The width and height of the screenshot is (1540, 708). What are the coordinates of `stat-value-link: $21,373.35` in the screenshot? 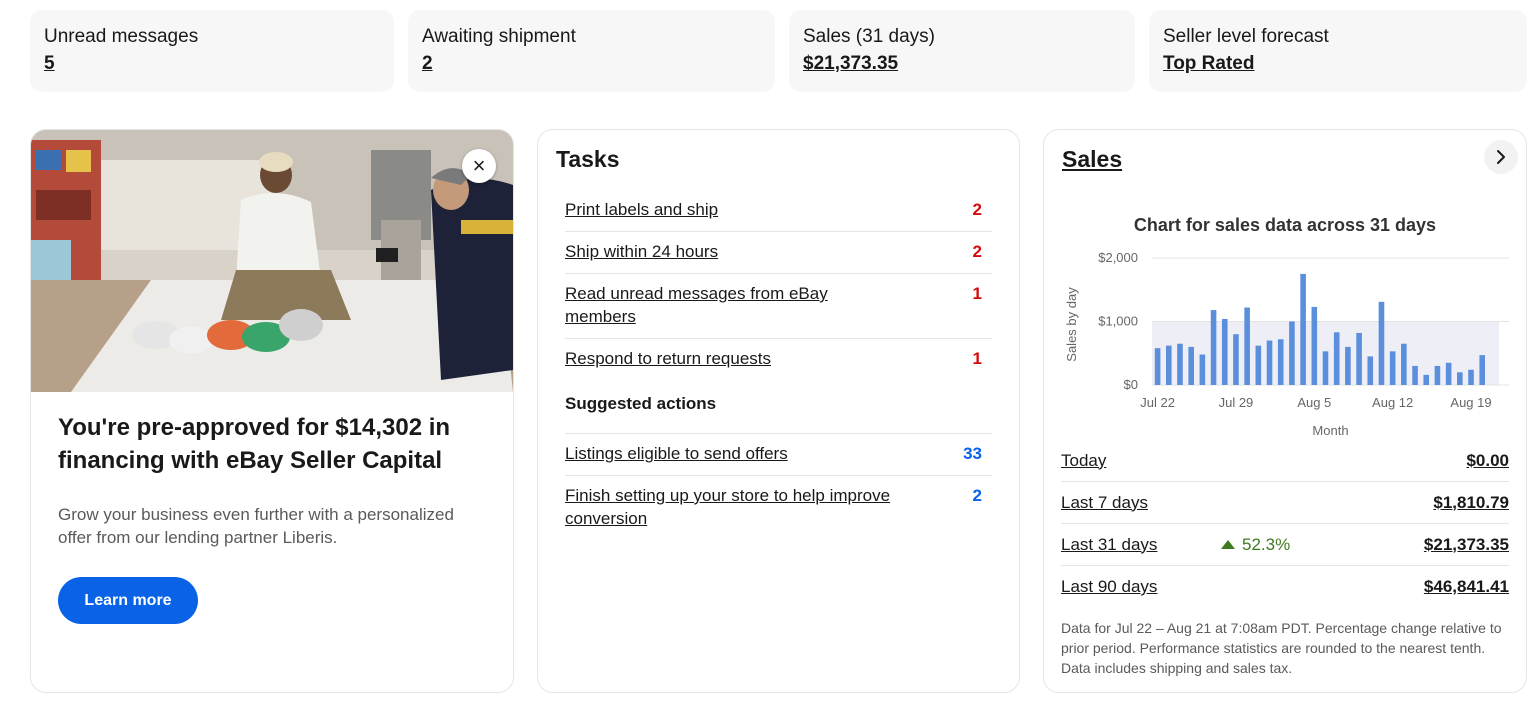 It's located at (962, 64).